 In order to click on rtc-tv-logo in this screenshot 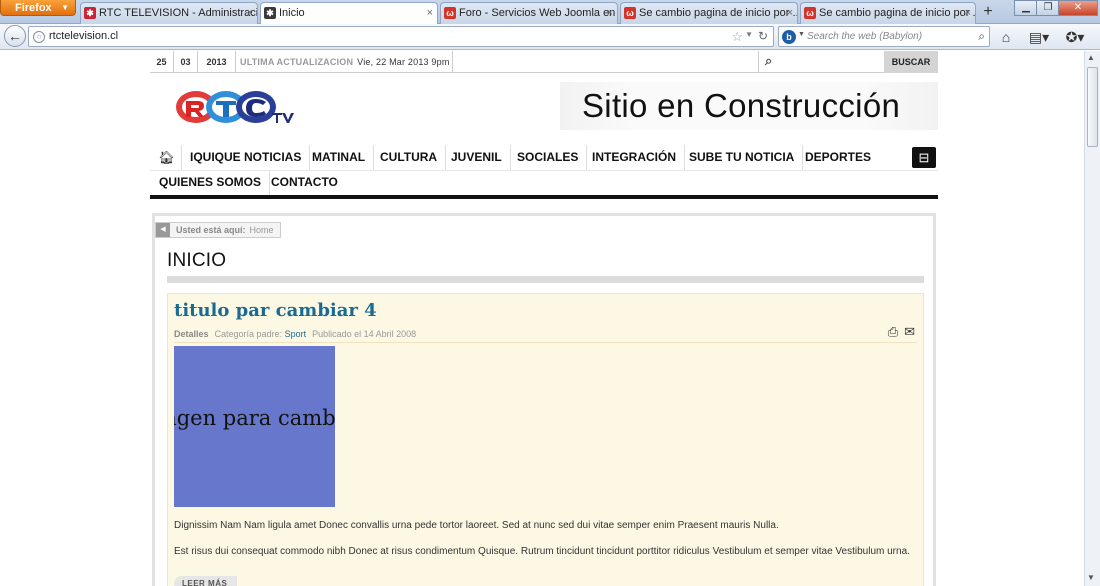, I will do `click(236, 107)`.